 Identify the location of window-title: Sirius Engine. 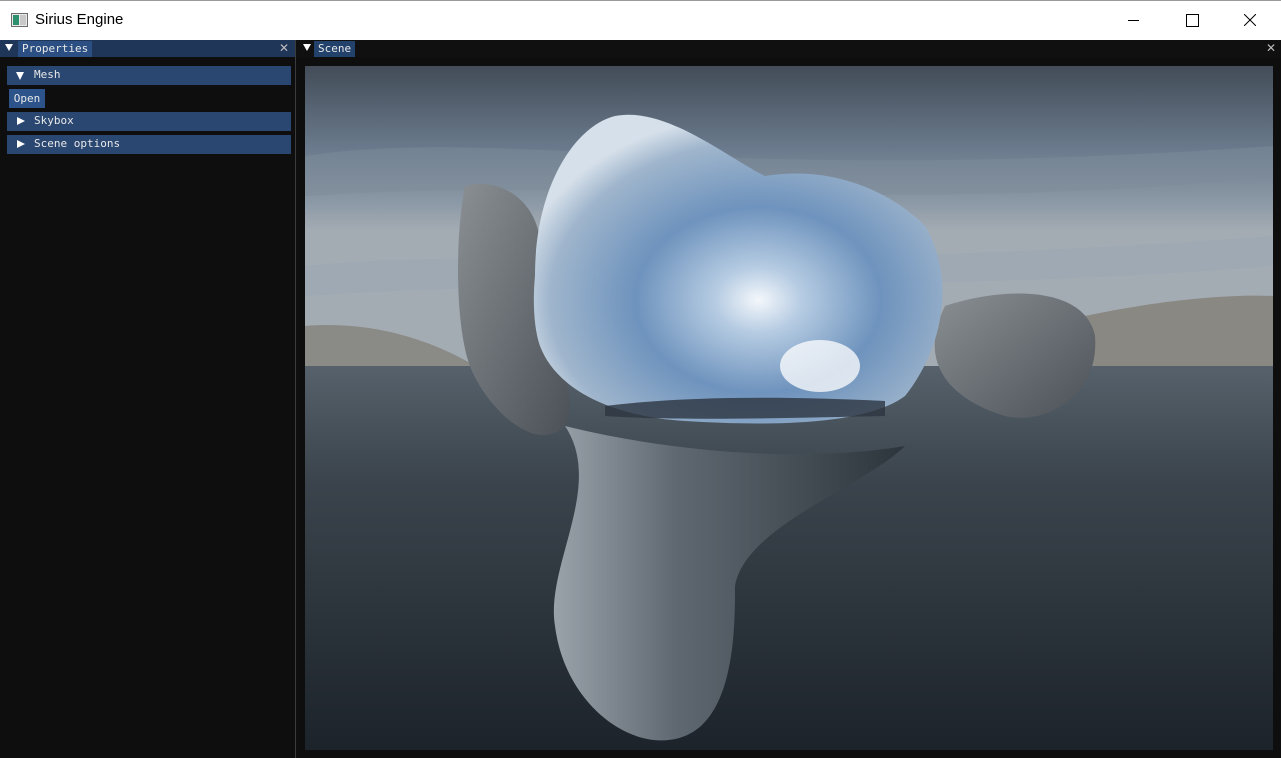
(79, 19).